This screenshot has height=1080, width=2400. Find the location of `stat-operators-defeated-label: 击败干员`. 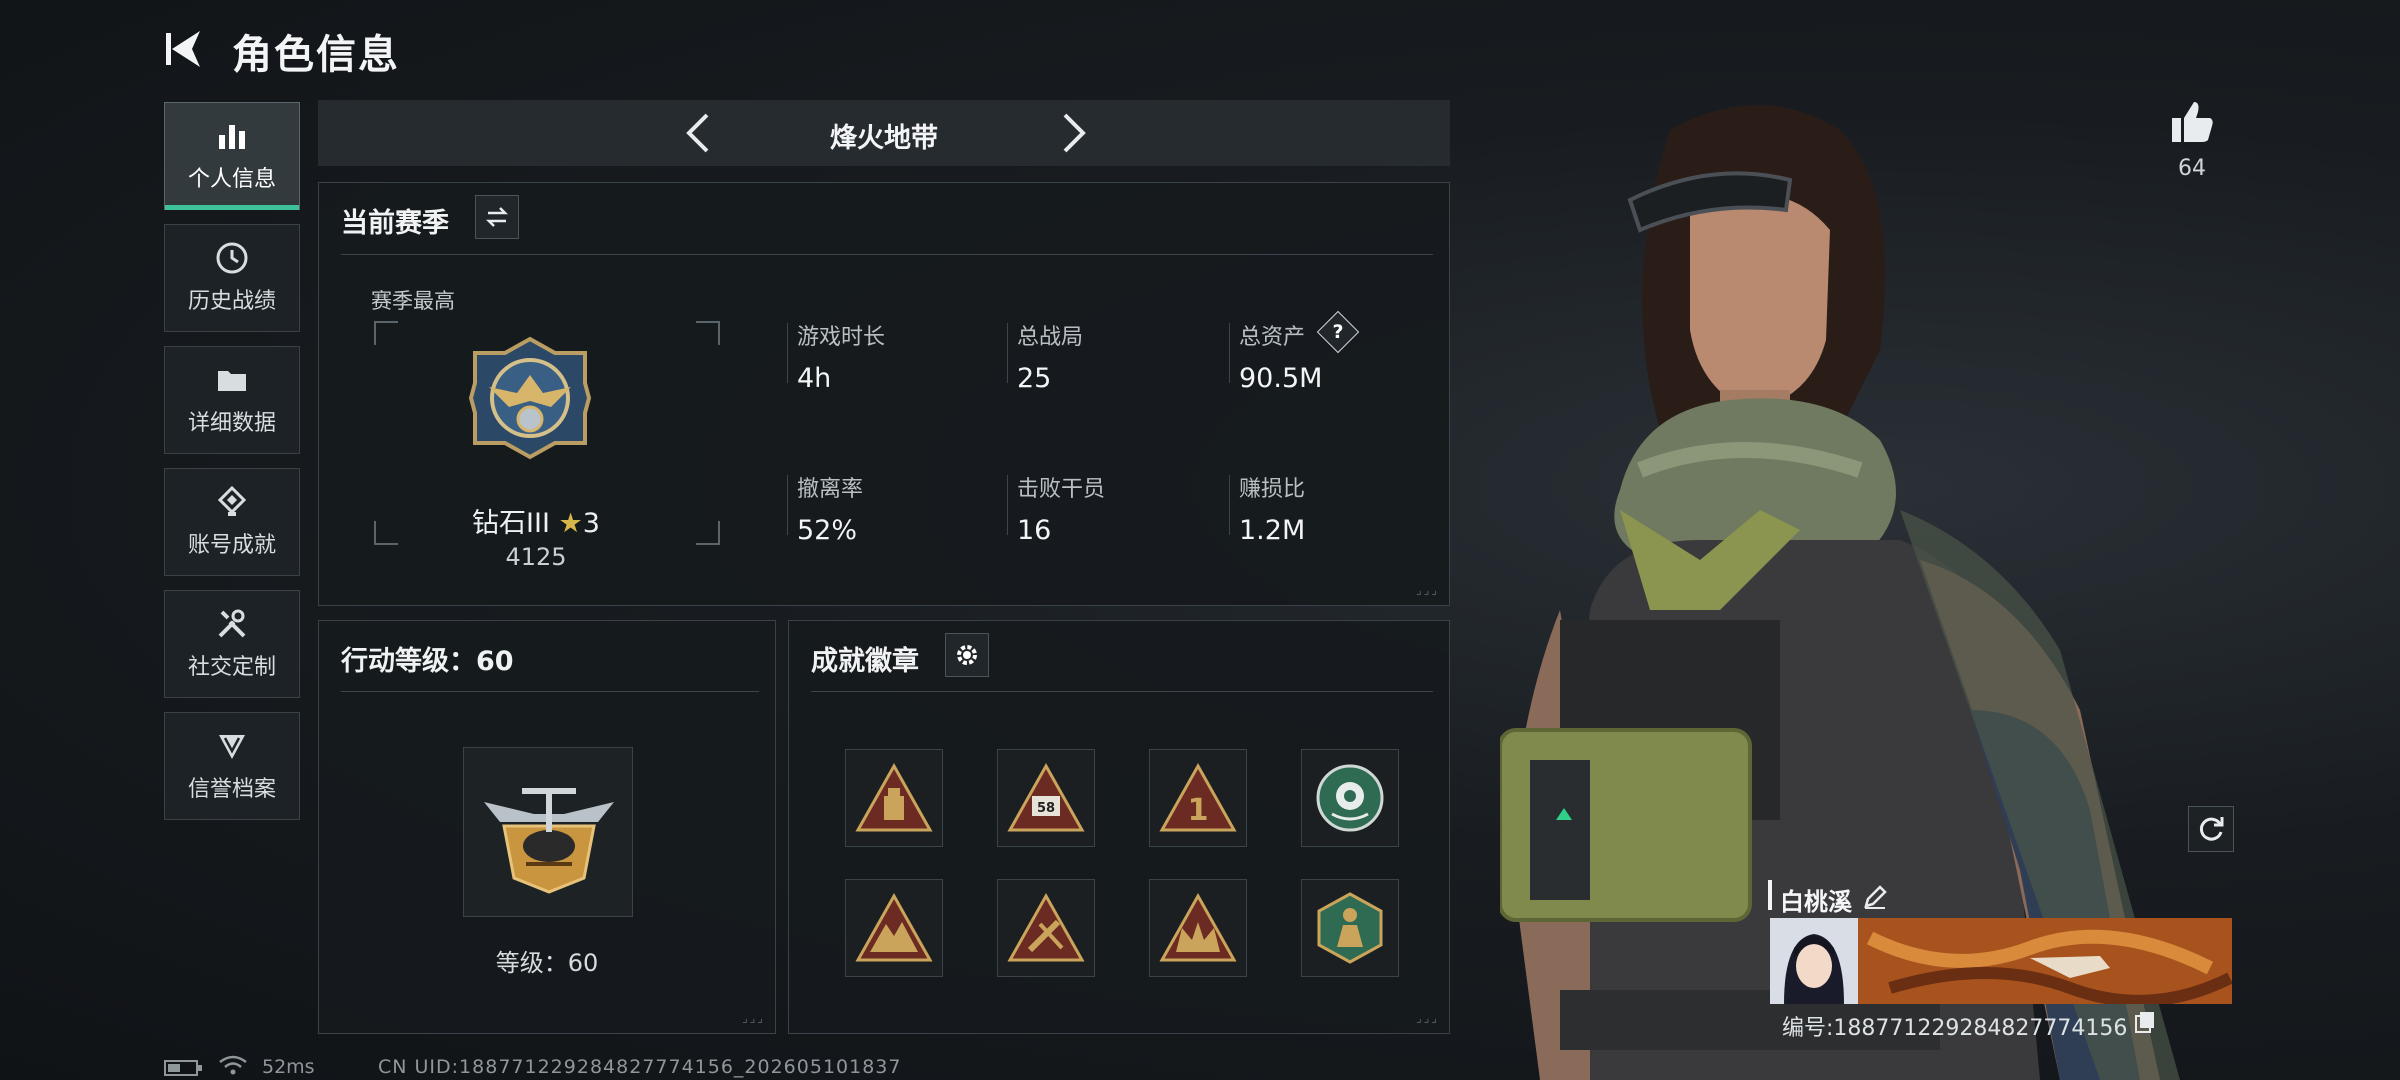

stat-operators-defeated-label: 击败干员 is located at coordinates (1061, 489).